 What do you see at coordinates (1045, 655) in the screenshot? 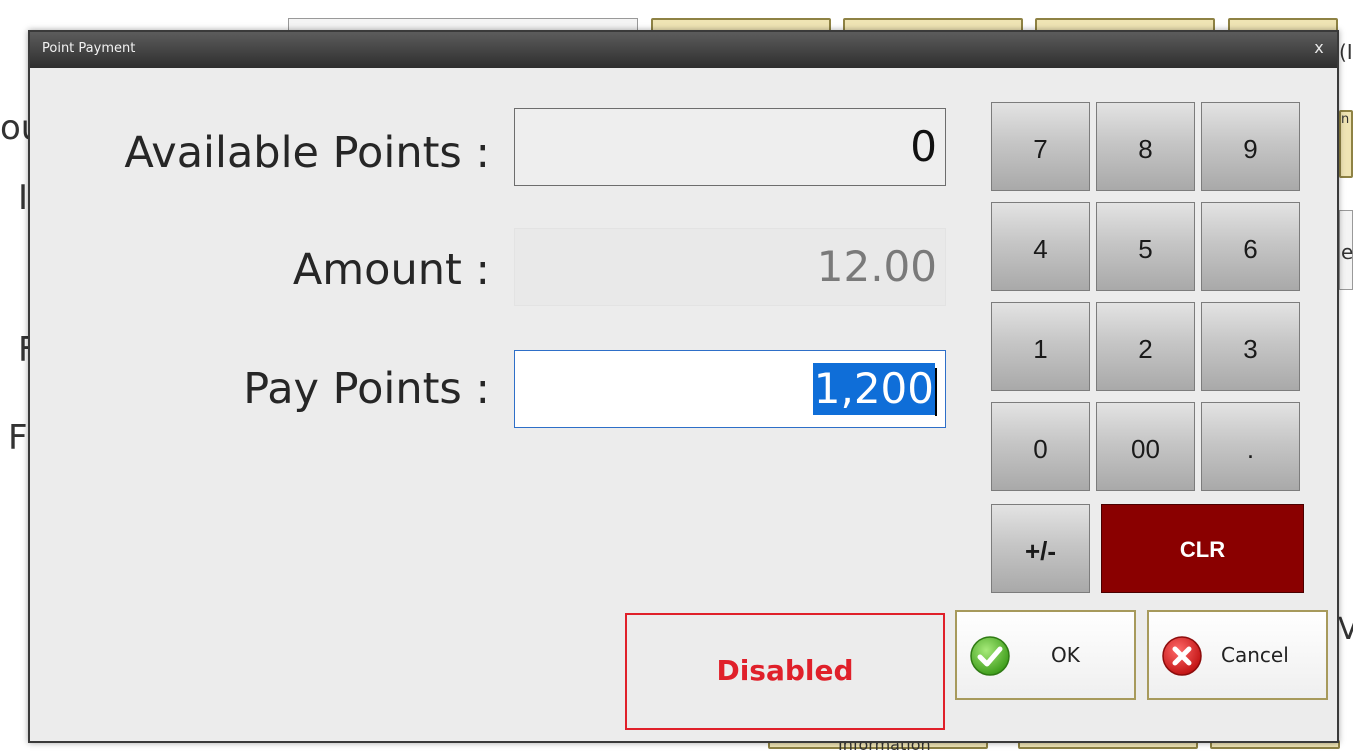
I see `ok-button: OK` at bounding box center [1045, 655].